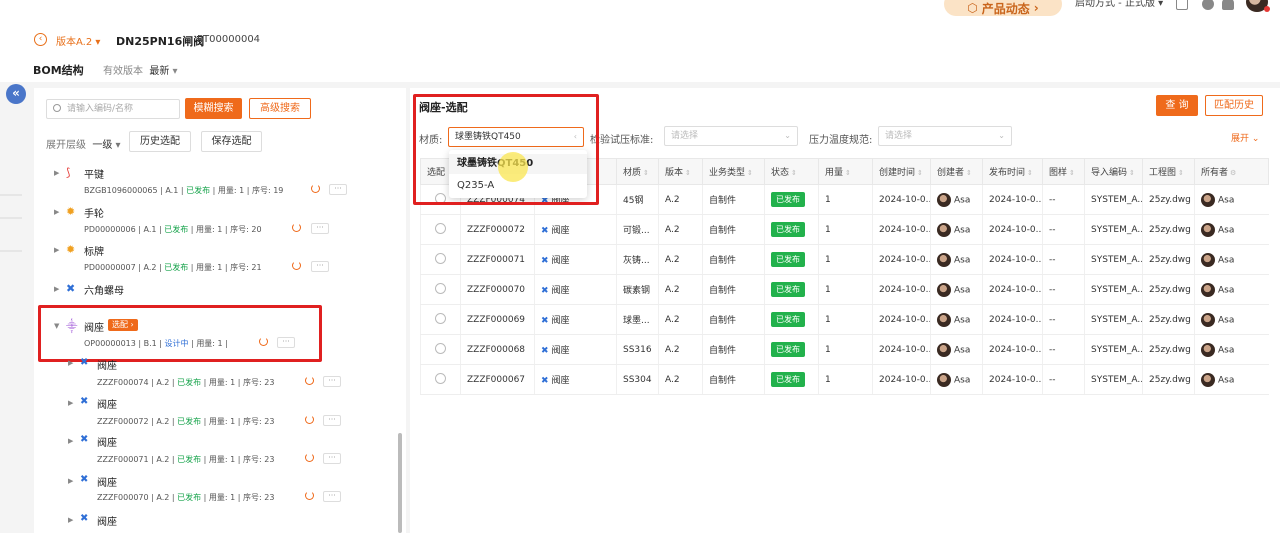  I want to click on product-news-button: ⬡ 产品动态 ›, so click(1003, 8).